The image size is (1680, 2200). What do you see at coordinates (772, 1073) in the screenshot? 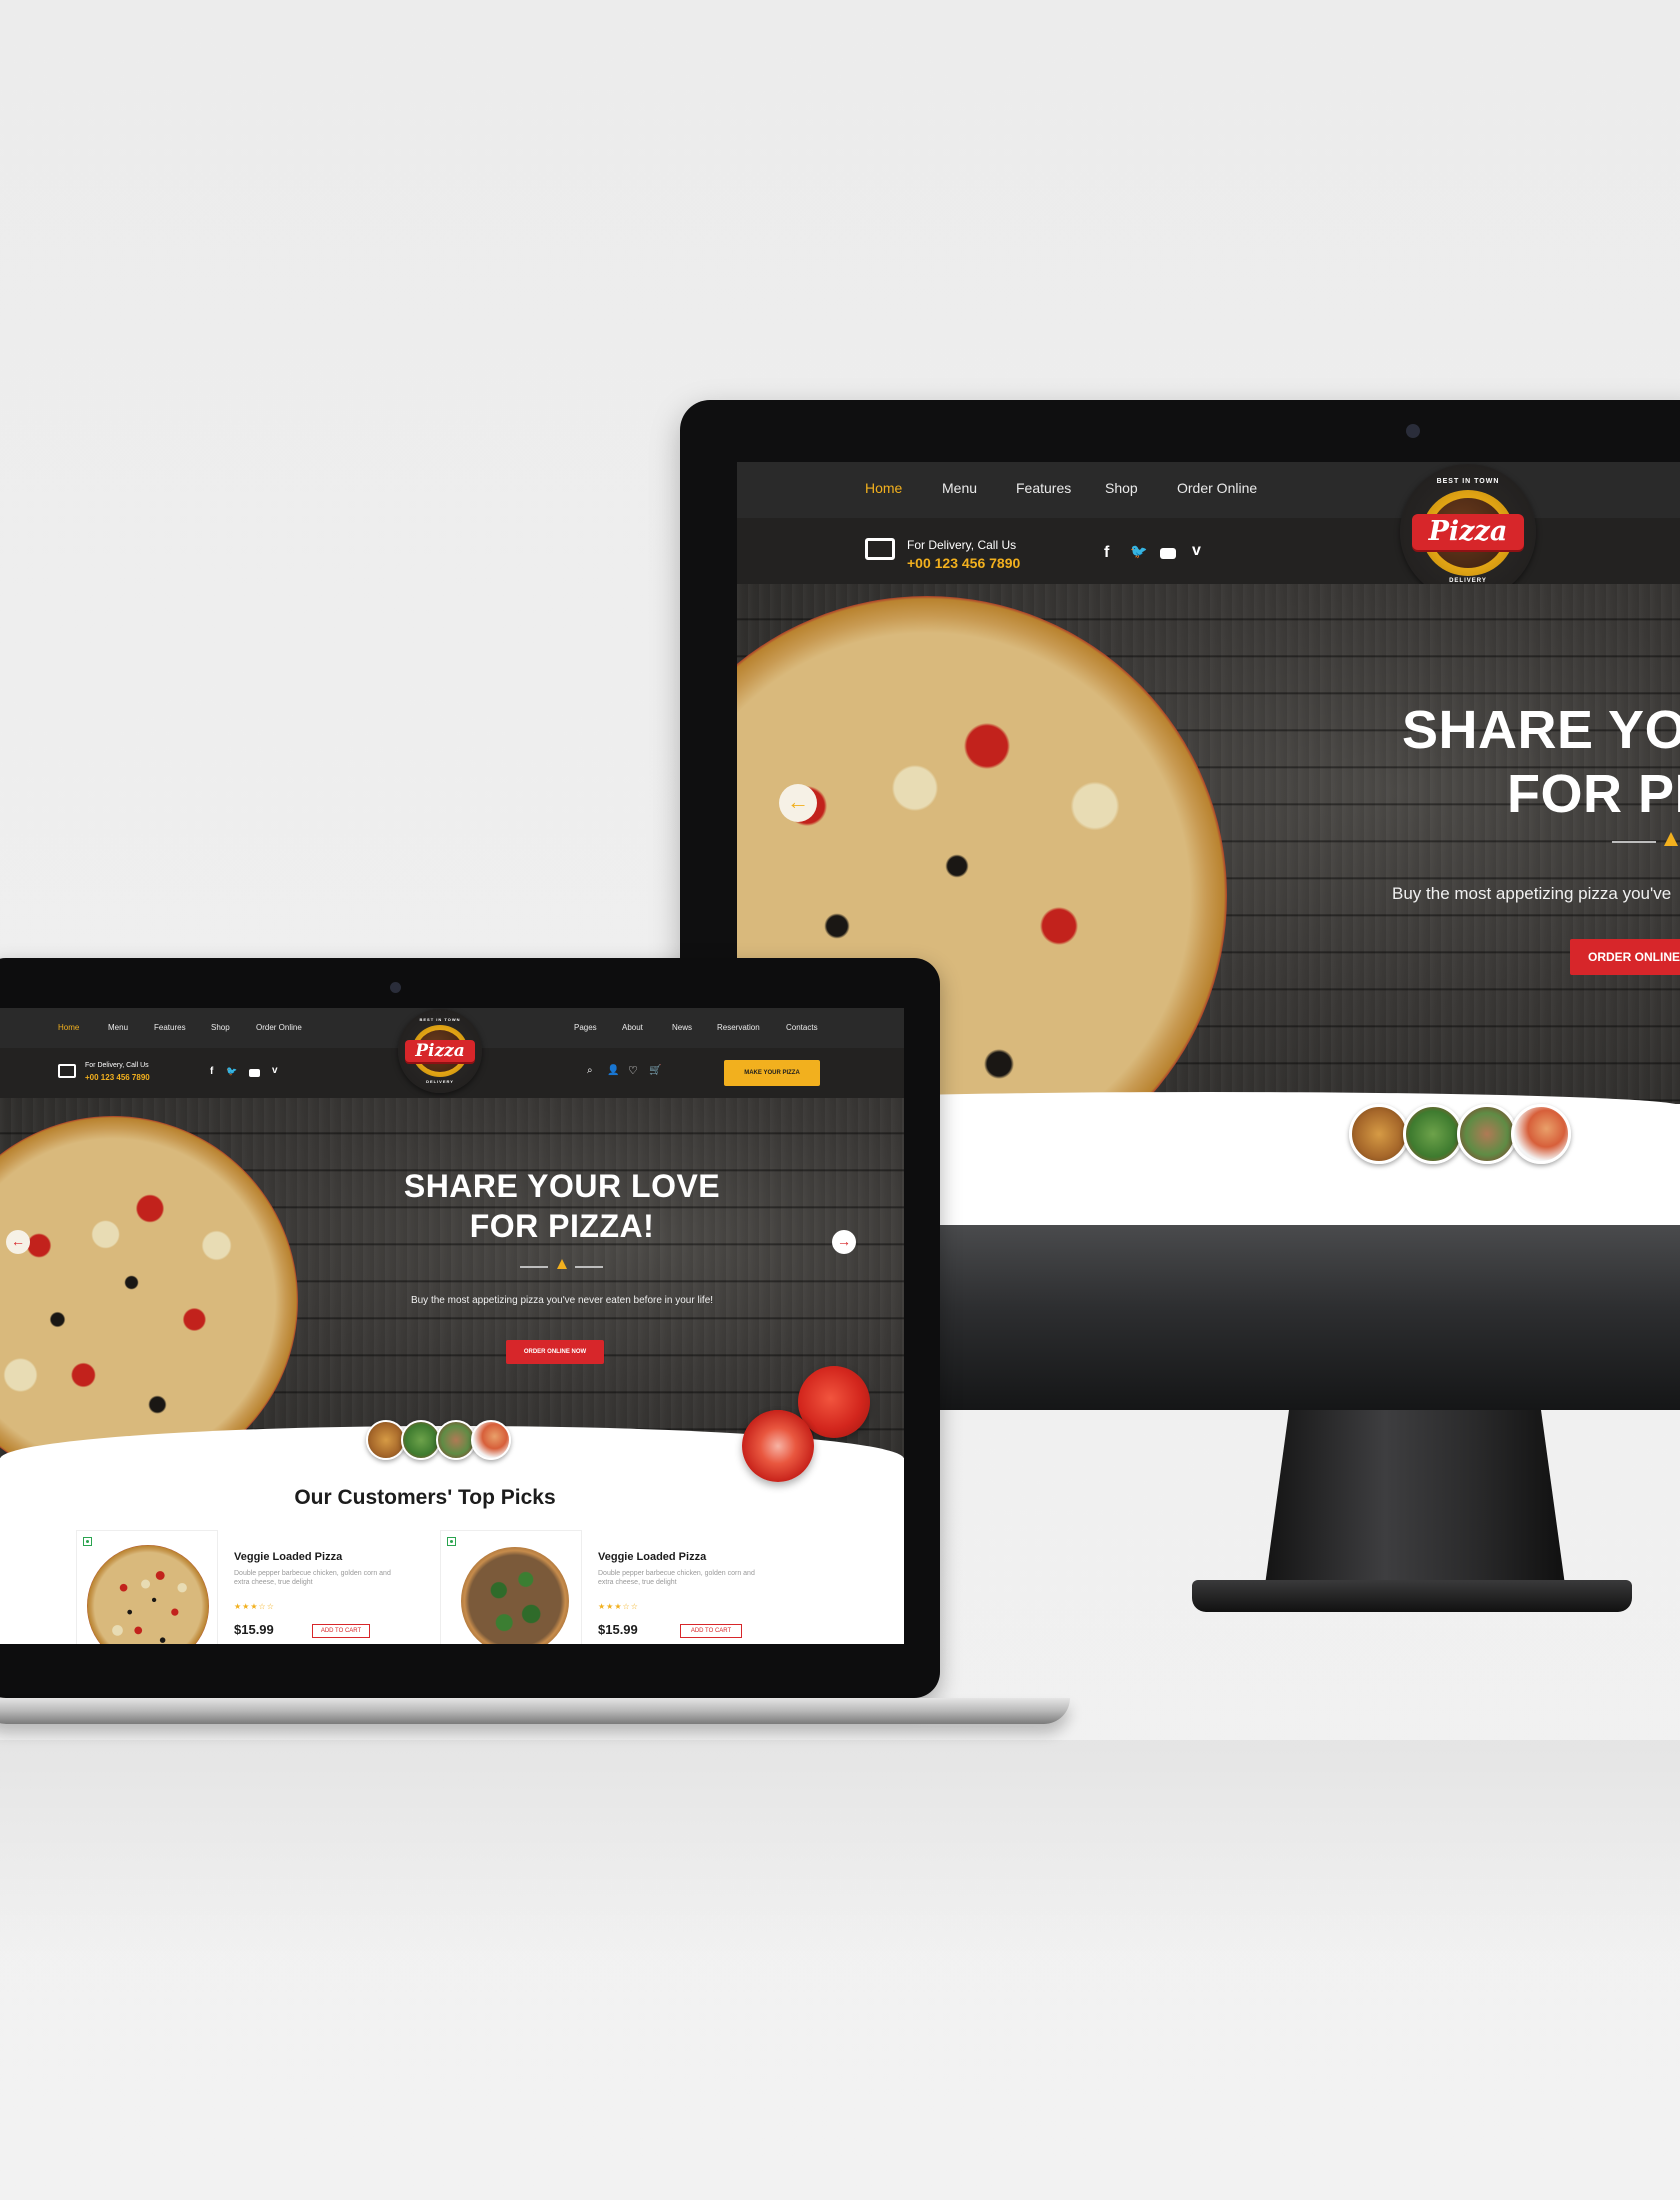
I see `make-your-pizza-button: MAKE YOUR PIZZA` at bounding box center [772, 1073].